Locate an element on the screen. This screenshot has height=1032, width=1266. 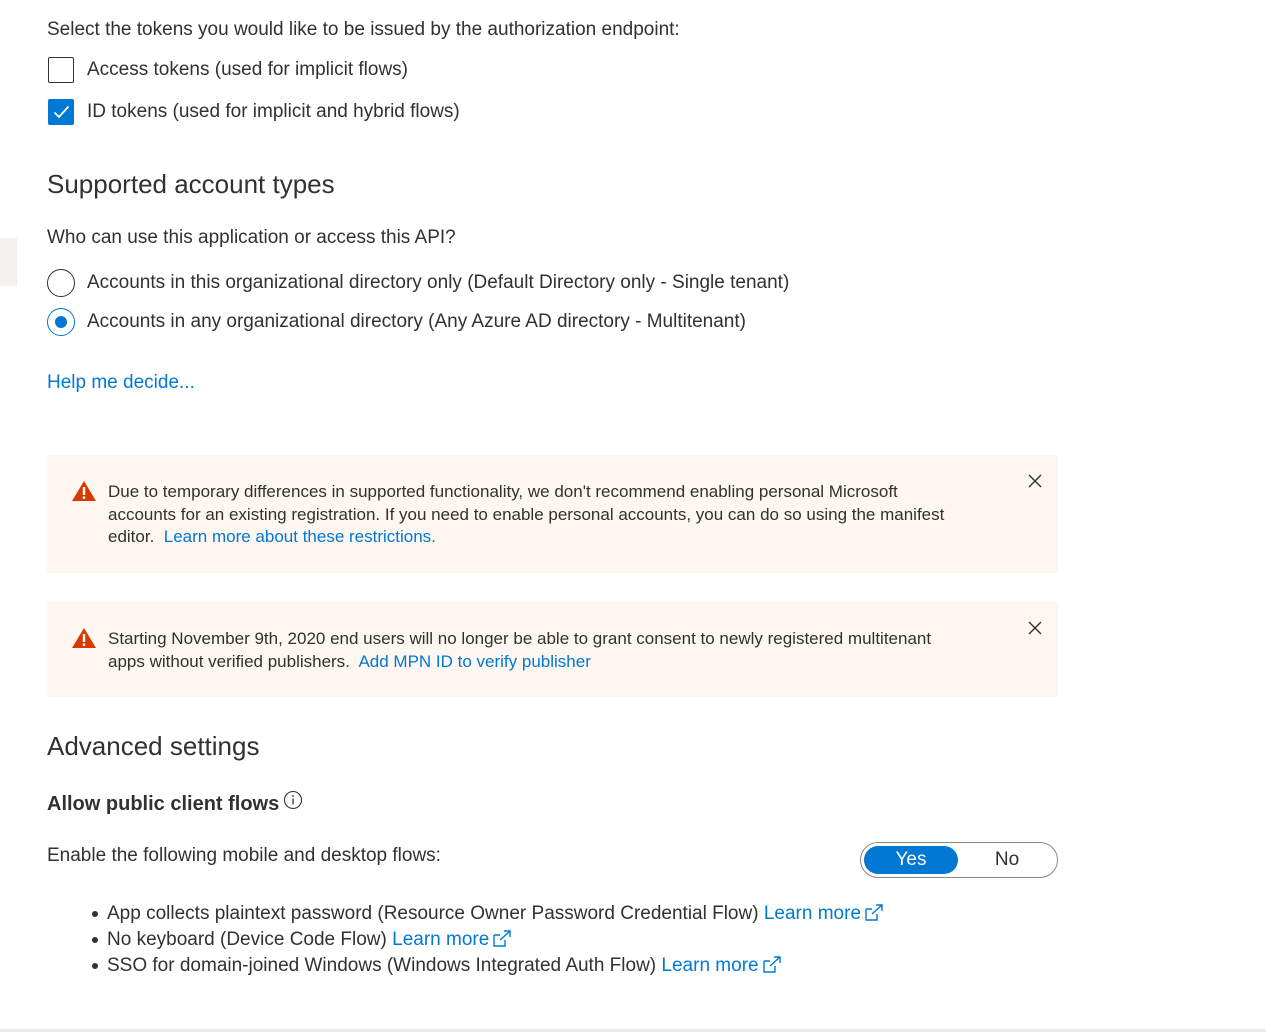
toggle-no-option: No is located at coordinates (1007, 860).